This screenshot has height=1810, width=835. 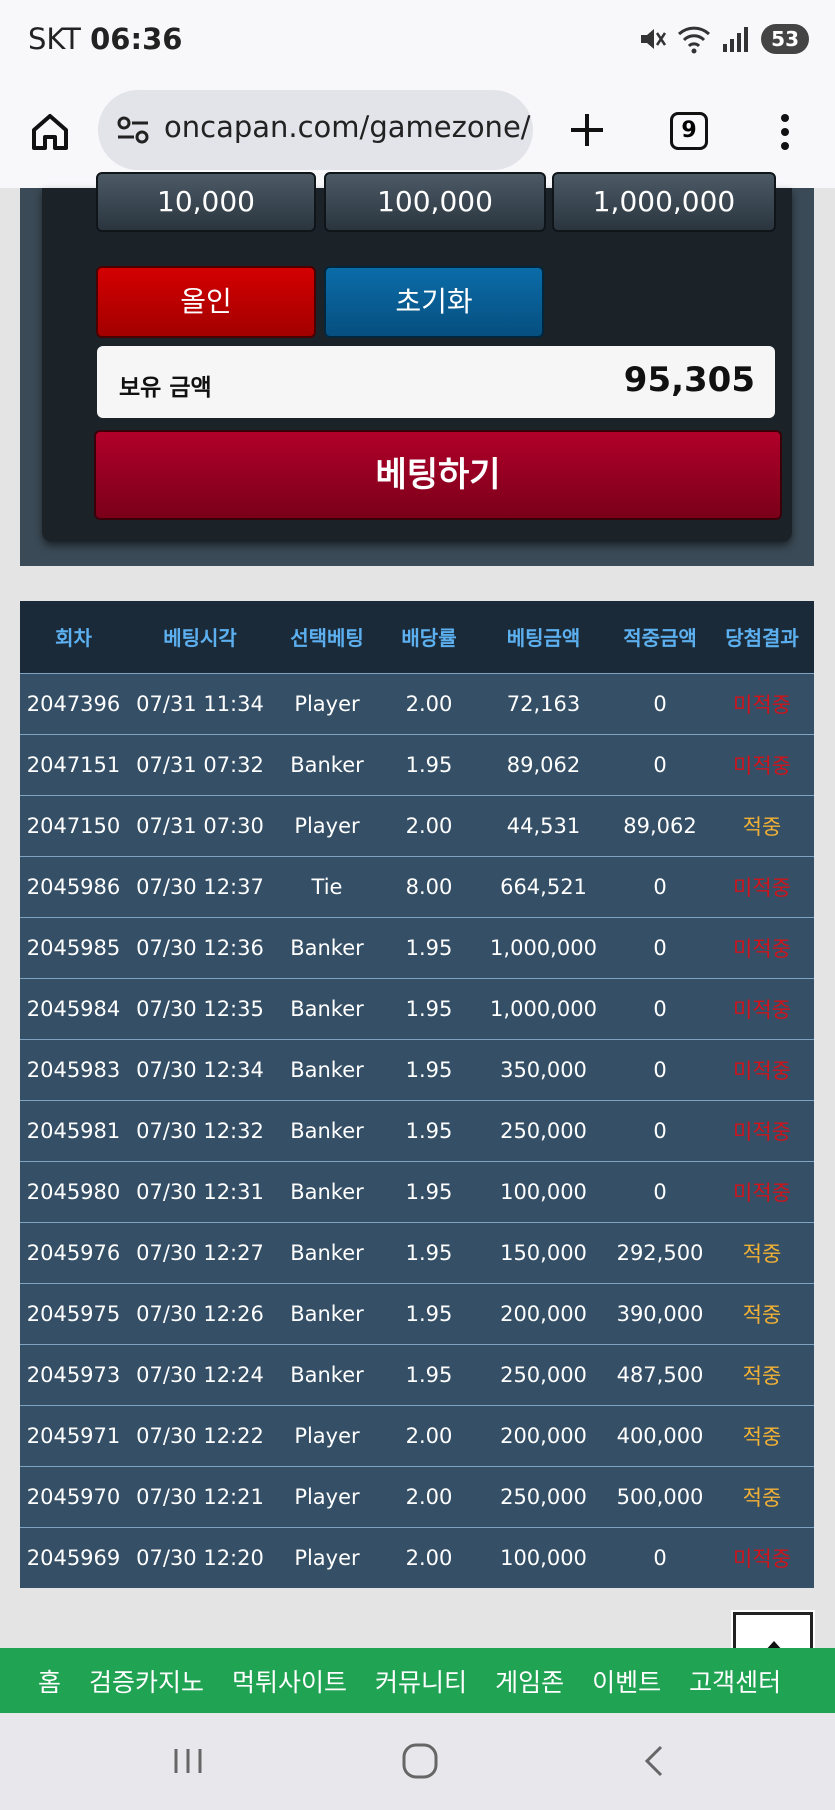 What do you see at coordinates (73, 764) in the screenshot?
I see `round-cell: 2047151` at bounding box center [73, 764].